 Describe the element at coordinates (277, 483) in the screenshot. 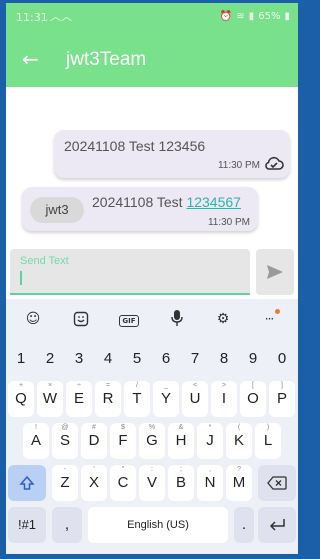

I see `backspace-key` at that location.